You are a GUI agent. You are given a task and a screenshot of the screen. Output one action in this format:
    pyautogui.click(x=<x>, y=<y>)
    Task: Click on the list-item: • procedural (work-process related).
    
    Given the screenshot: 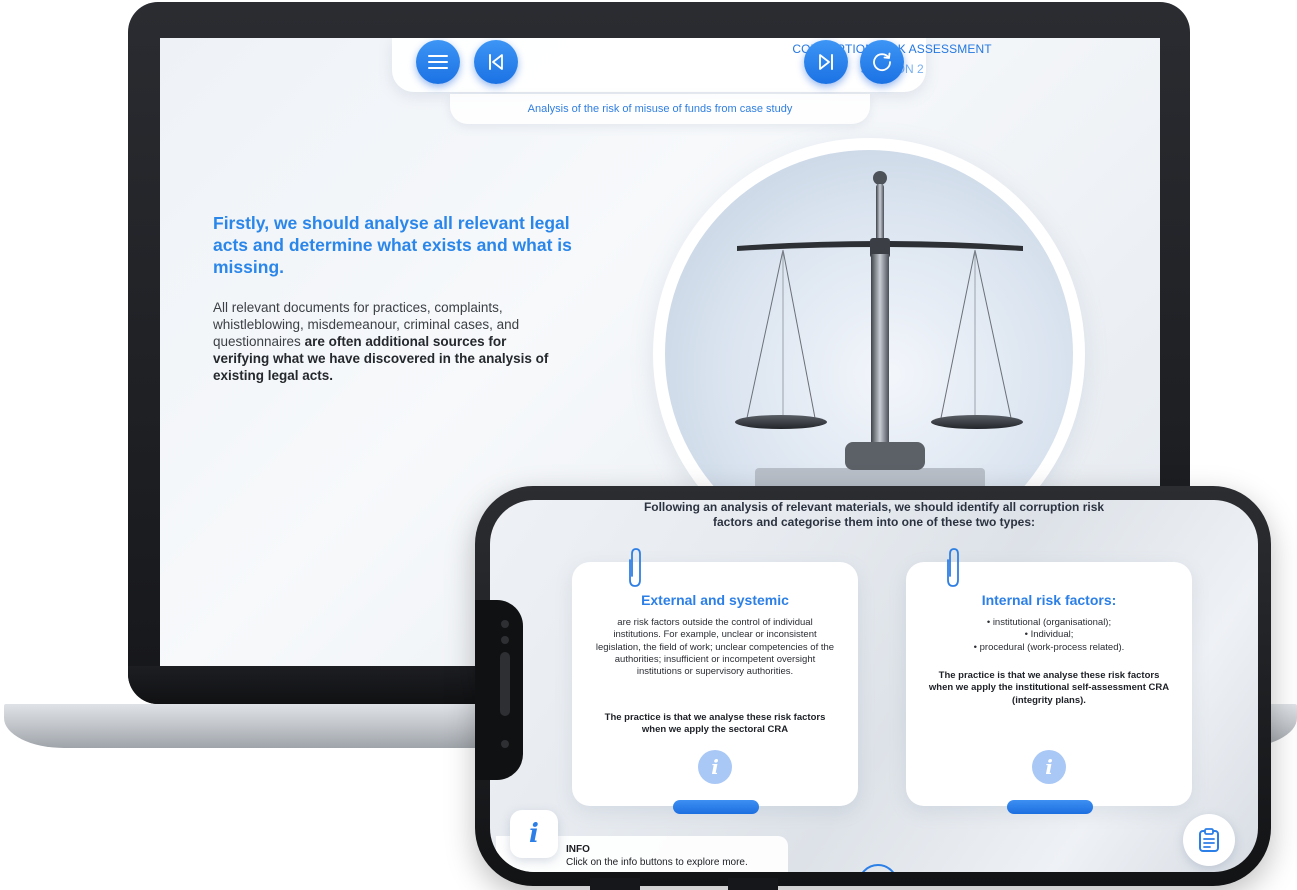 What is the action you would take?
    pyautogui.click(x=1049, y=647)
    